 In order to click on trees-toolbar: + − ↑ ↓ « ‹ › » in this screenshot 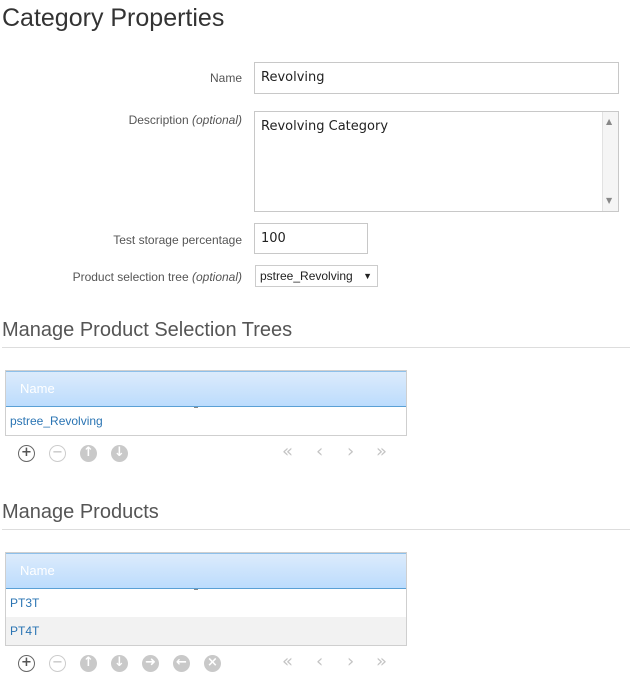, I will do `click(318, 452)`.